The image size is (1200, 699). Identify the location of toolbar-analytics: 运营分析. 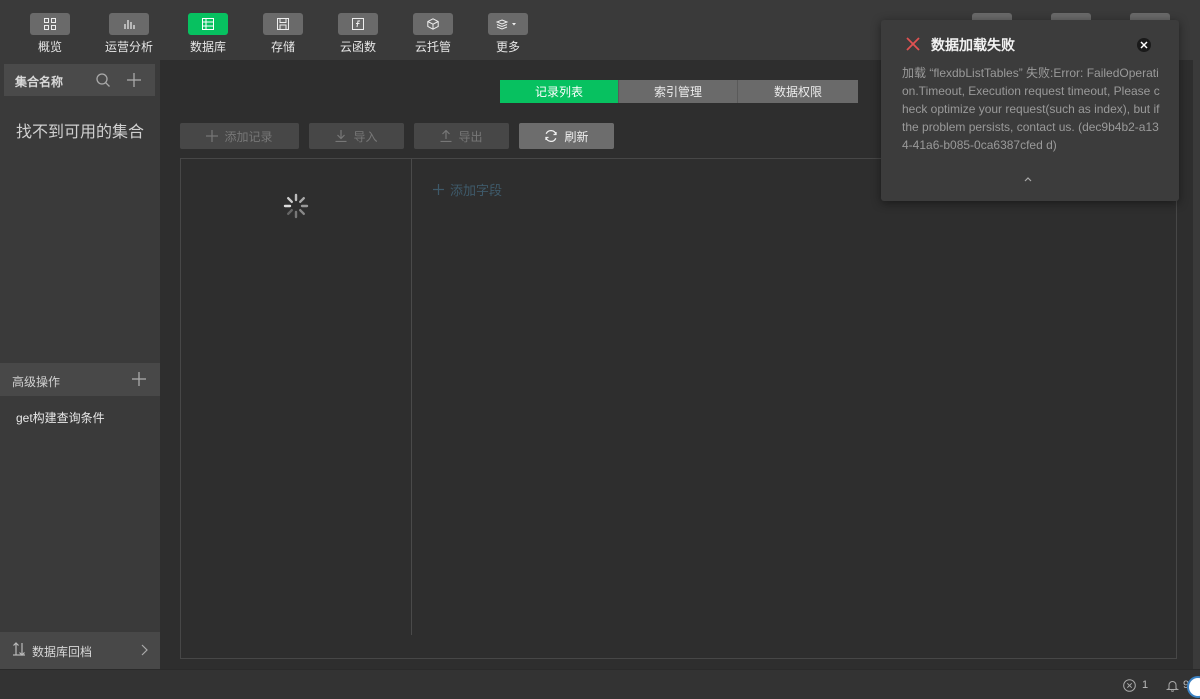
(129, 30).